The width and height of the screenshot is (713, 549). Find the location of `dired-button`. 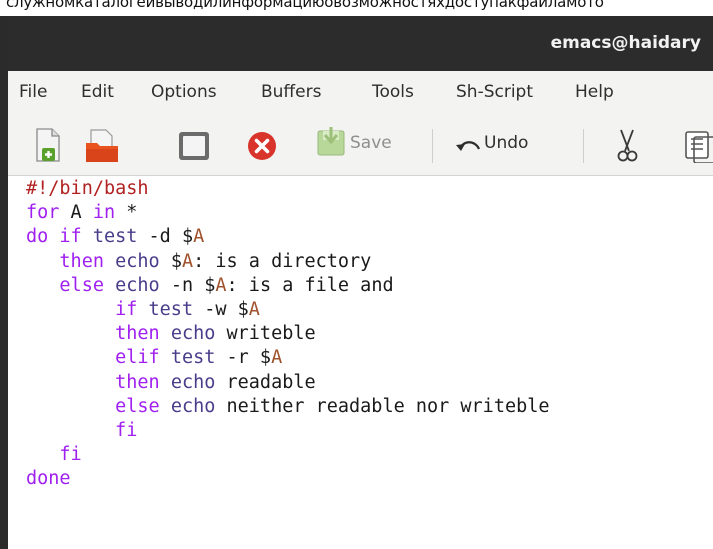

dired-button is located at coordinates (194, 145).